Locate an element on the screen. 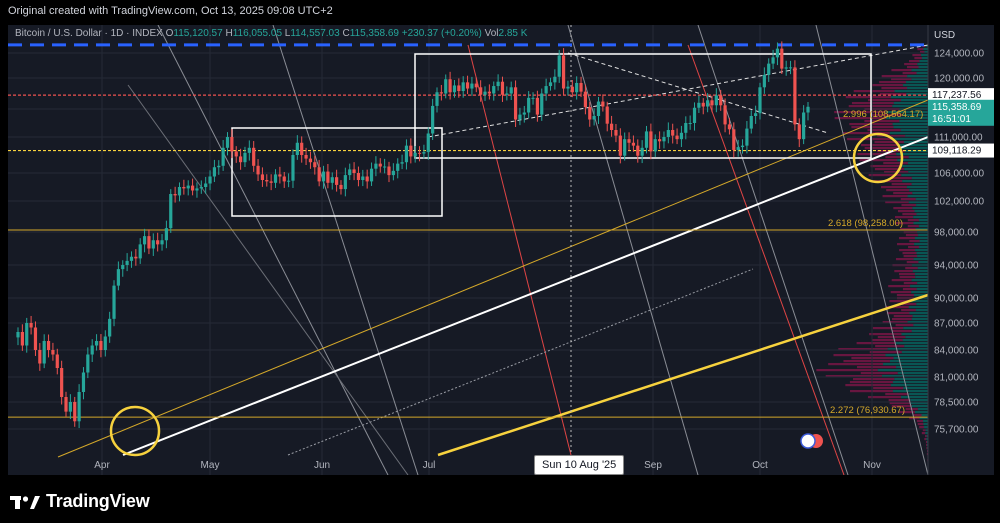  tradingview-brand: TradingView is located at coordinates (80, 501).